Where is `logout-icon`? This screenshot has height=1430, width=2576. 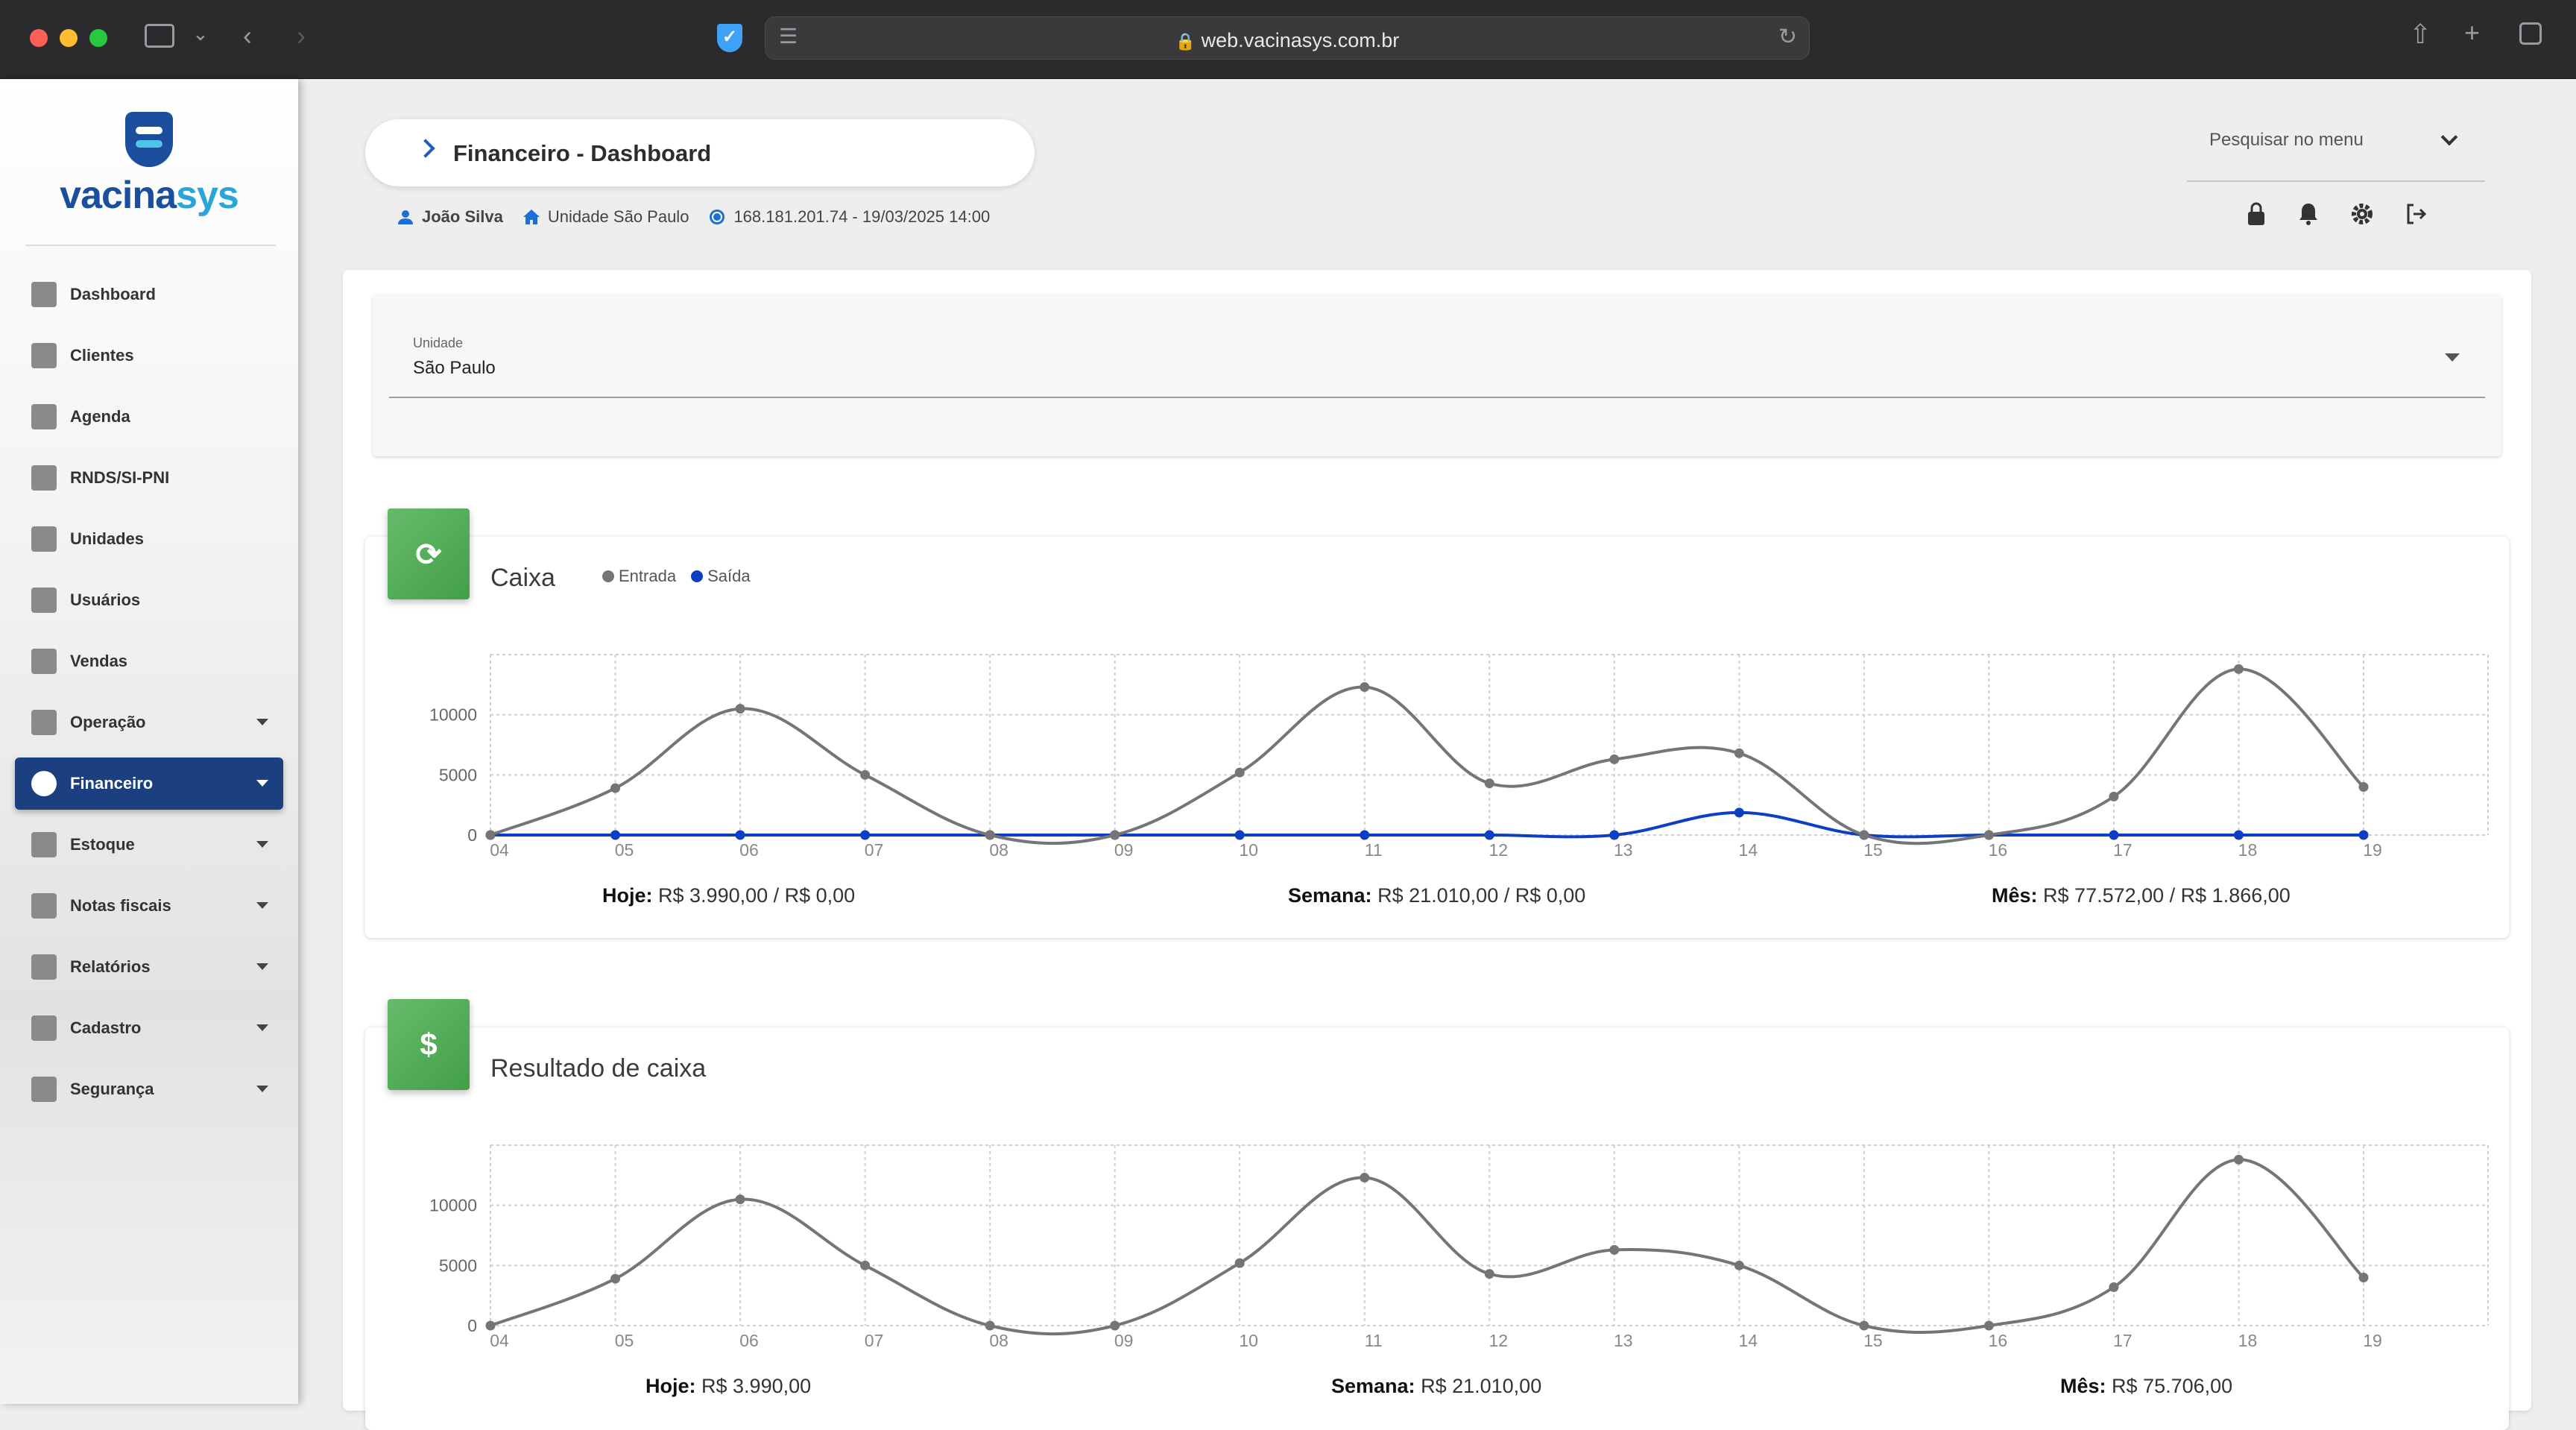 logout-icon is located at coordinates (2416, 214).